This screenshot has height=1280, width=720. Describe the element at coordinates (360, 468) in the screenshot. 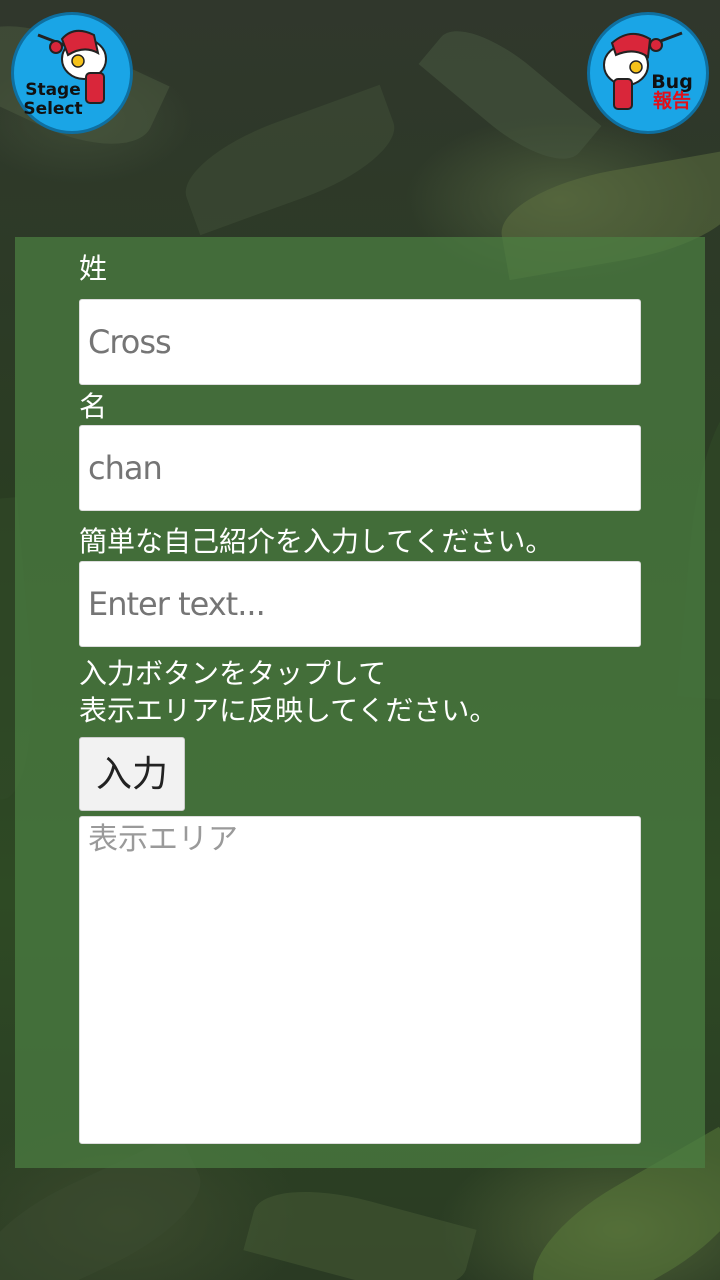

I see `first-name-field` at that location.